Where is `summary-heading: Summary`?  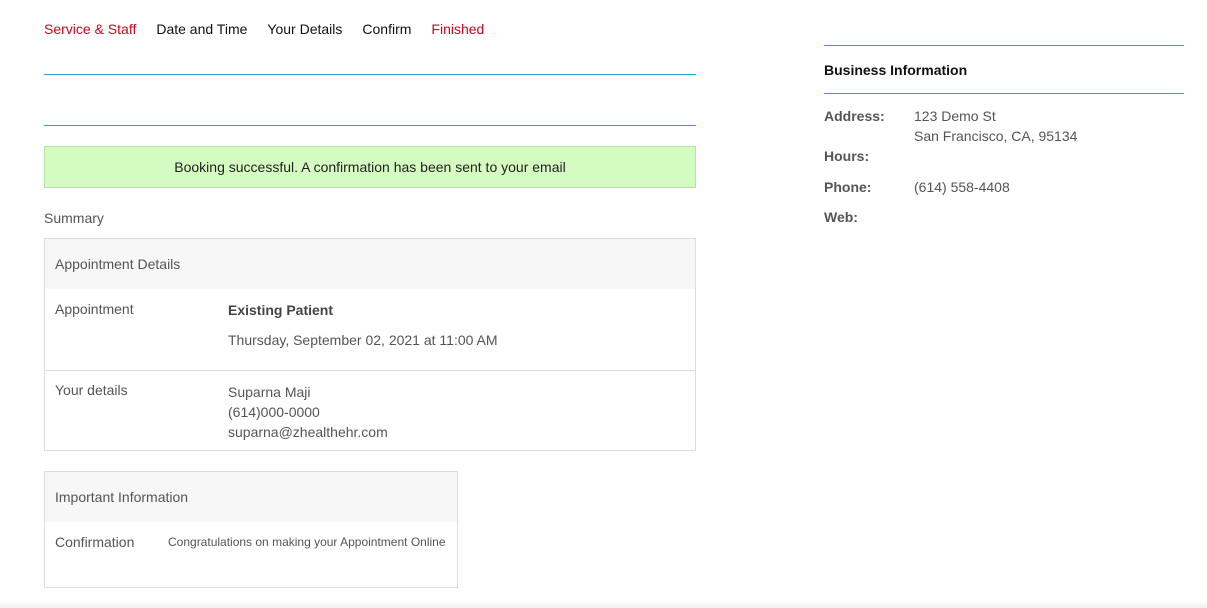 summary-heading: Summary is located at coordinates (74, 218).